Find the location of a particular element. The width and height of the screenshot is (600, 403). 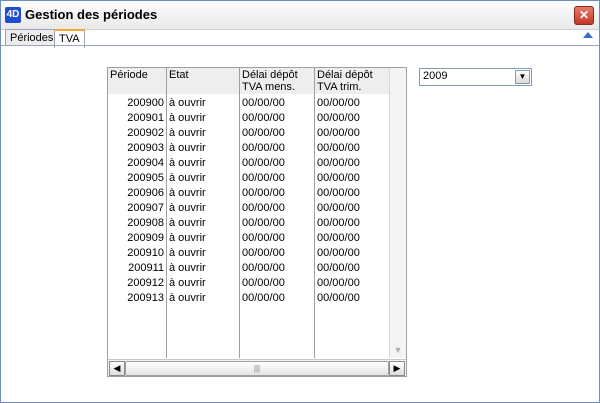

tab-periodes: Périodes is located at coordinates (32, 37).